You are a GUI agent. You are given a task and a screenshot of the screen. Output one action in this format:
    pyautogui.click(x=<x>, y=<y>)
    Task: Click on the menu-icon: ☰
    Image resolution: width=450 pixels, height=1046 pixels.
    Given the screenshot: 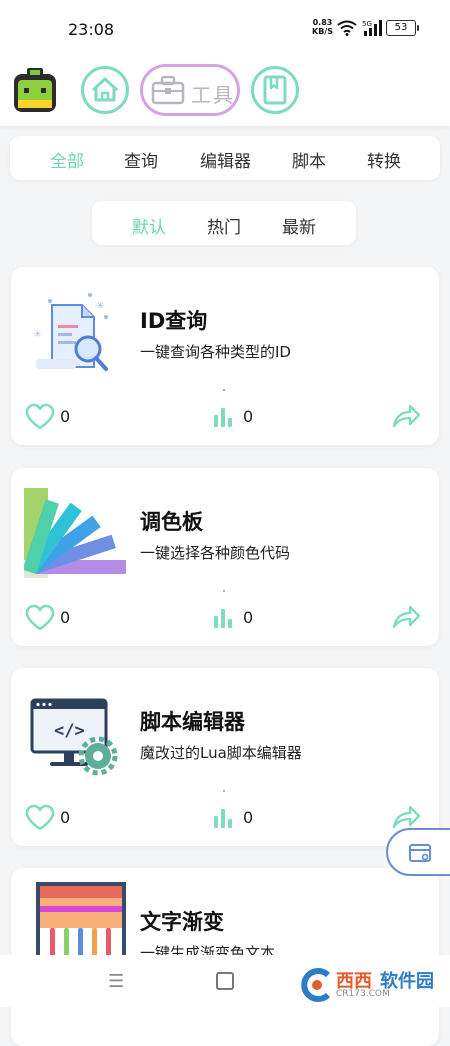 What is the action you would take?
    pyautogui.click(x=116, y=981)
    